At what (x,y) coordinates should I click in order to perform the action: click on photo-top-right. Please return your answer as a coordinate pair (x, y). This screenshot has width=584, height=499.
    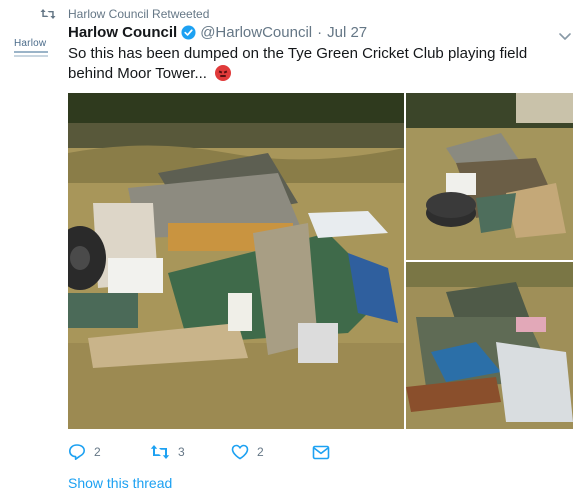
    Looking at the image, I should click on (489, 176).